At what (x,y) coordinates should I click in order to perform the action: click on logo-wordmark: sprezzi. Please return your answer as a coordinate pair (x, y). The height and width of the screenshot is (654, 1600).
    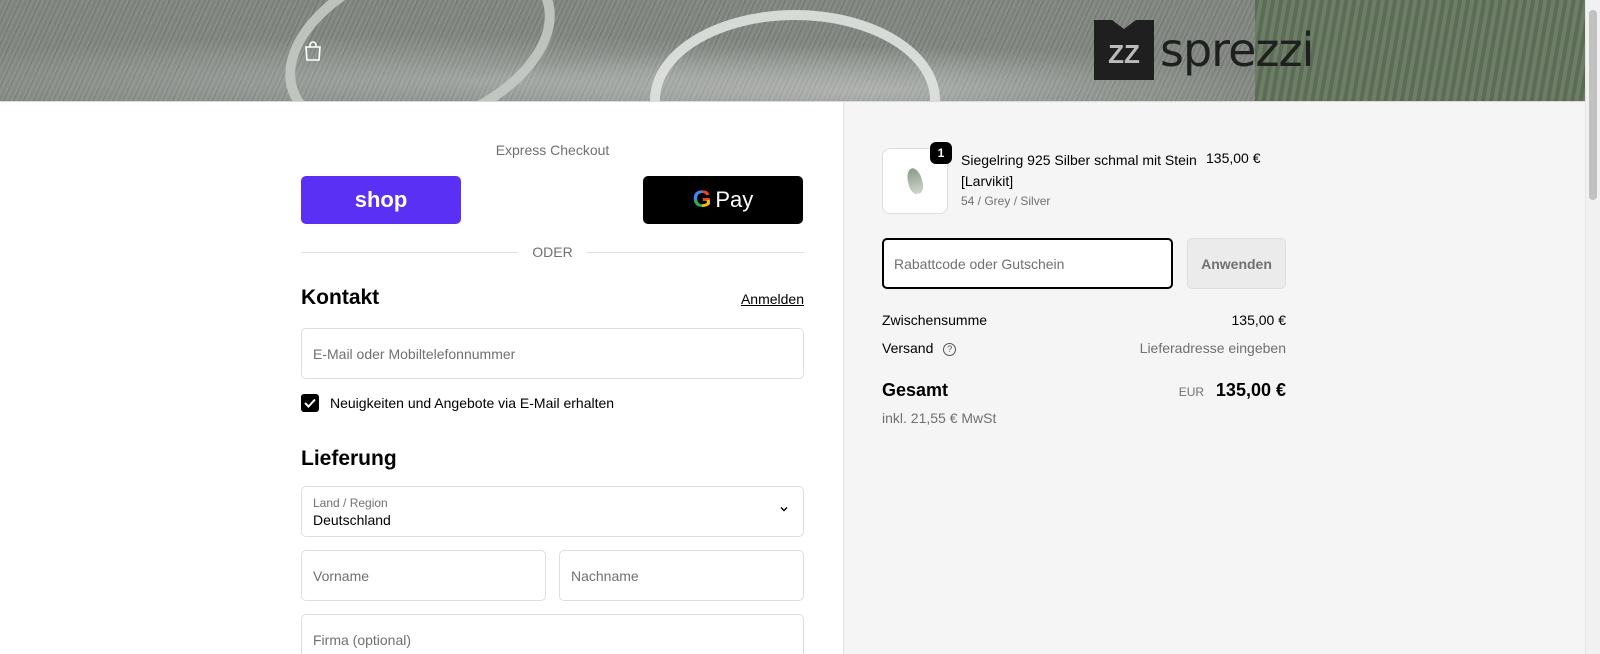
    Looking at the image, I should click on (1237, 50).